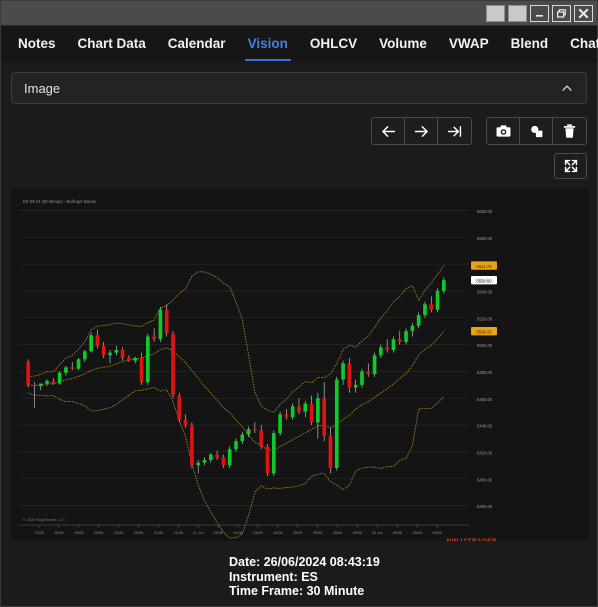  What do you see at coordinates (268, 43) in the screenshot?
I see `tab-vision: Vision` at bounding box center [268, 43].